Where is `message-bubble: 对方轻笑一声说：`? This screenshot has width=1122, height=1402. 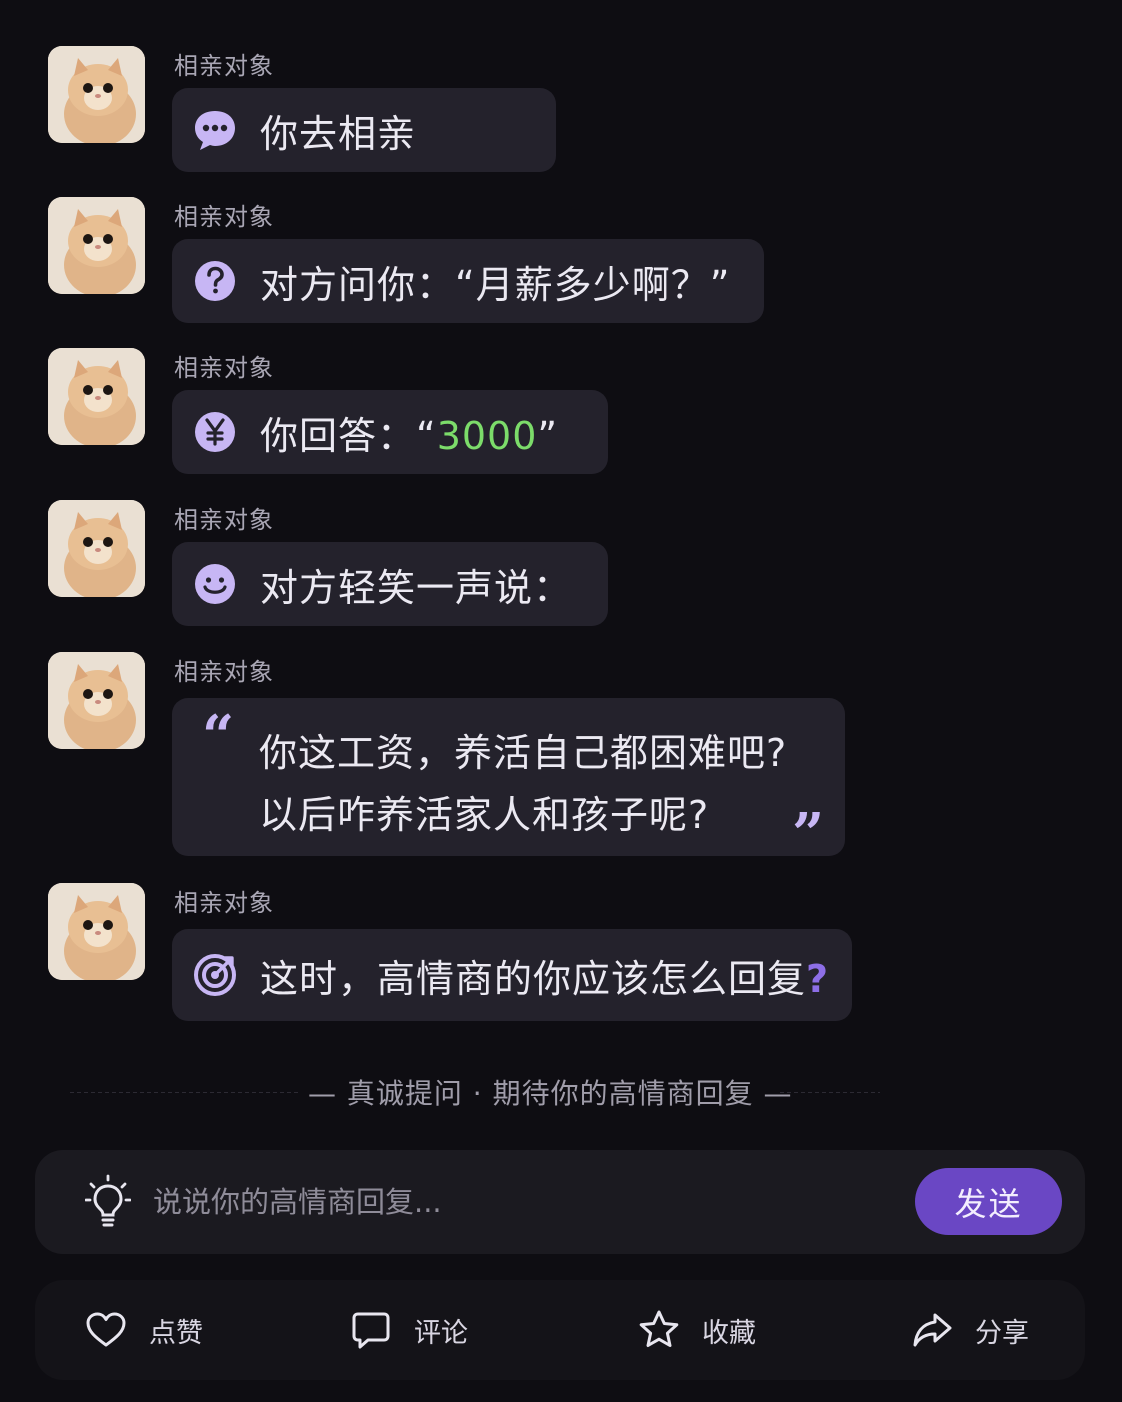
message-bubble: 对方轻笑一声说： is located at coordinates (390, 584).